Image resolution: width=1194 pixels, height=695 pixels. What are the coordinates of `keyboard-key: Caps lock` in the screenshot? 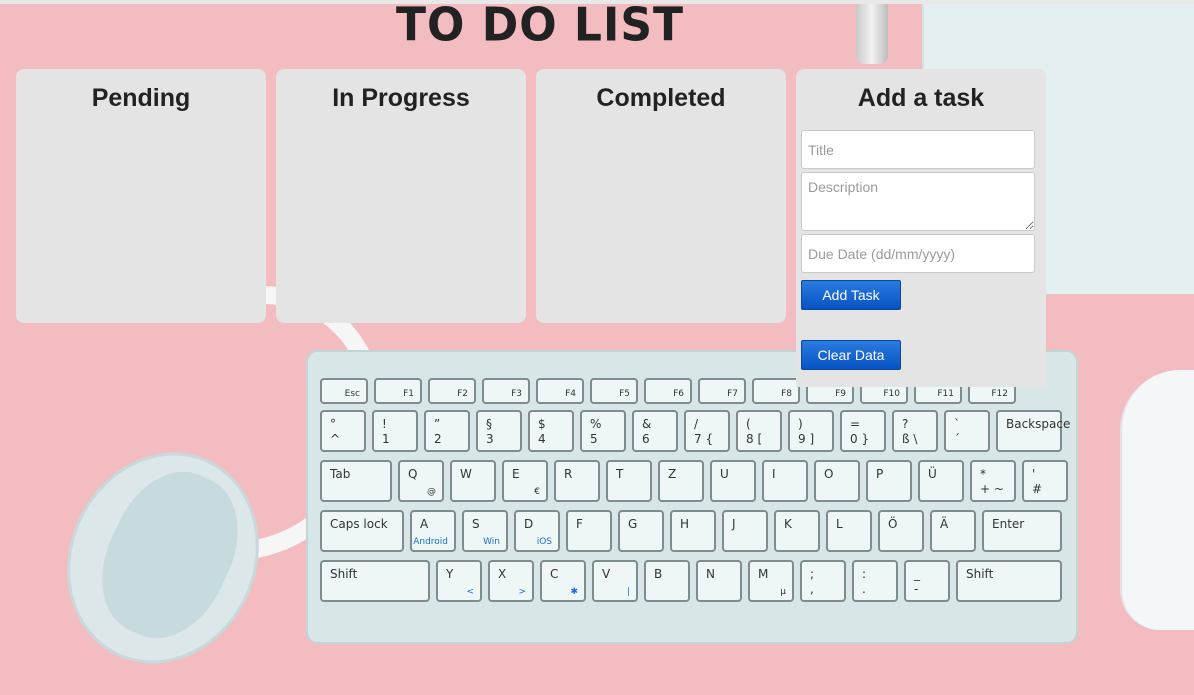 It's located at (362, 531).